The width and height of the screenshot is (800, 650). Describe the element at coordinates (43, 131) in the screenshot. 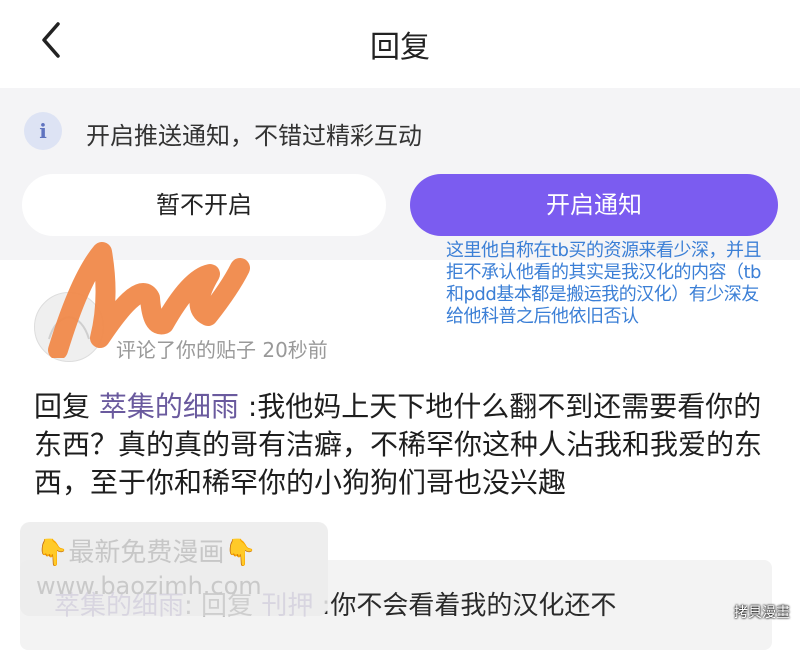

I see `info-icon: i` at that location.